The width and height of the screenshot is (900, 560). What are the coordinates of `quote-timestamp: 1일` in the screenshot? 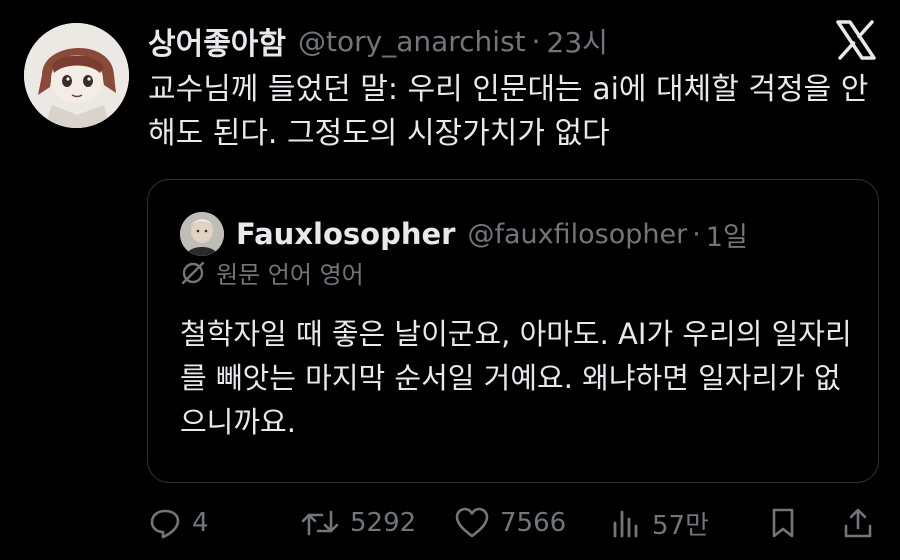 It's located at (727, 234).